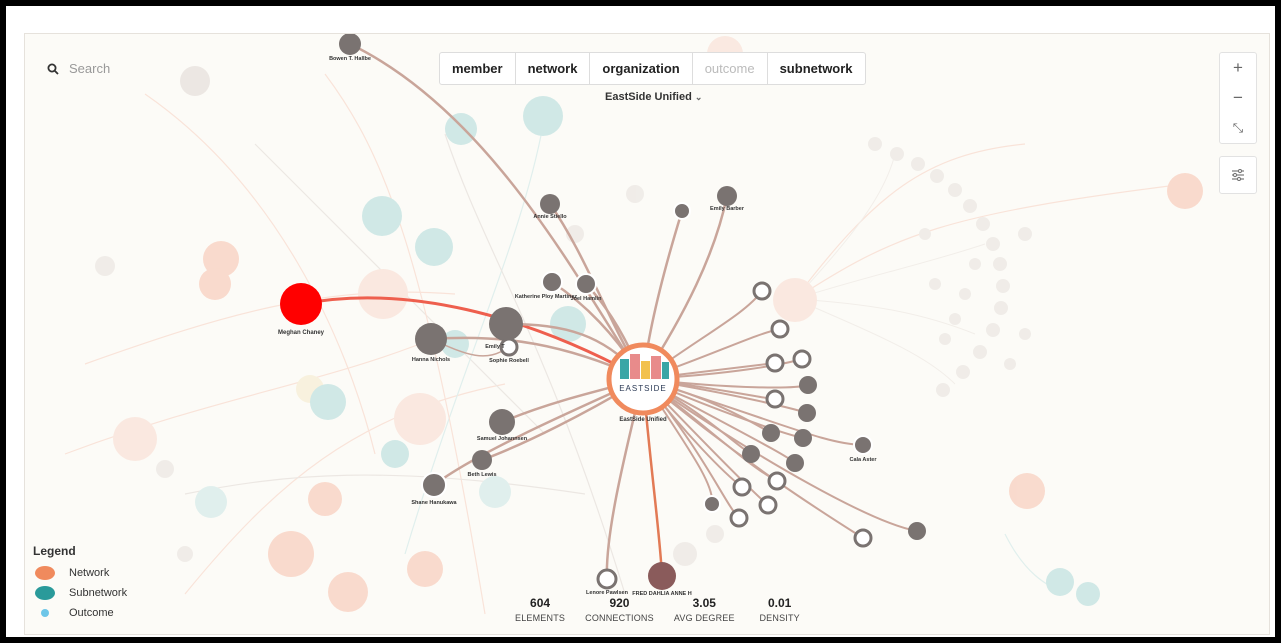 The width and height of the screenshot is (1281, 643). What do you see at coordinates (698, 97) in the screenshot?
I see `chevron-down-icon: ⌄` at bounding box center [698, 97].